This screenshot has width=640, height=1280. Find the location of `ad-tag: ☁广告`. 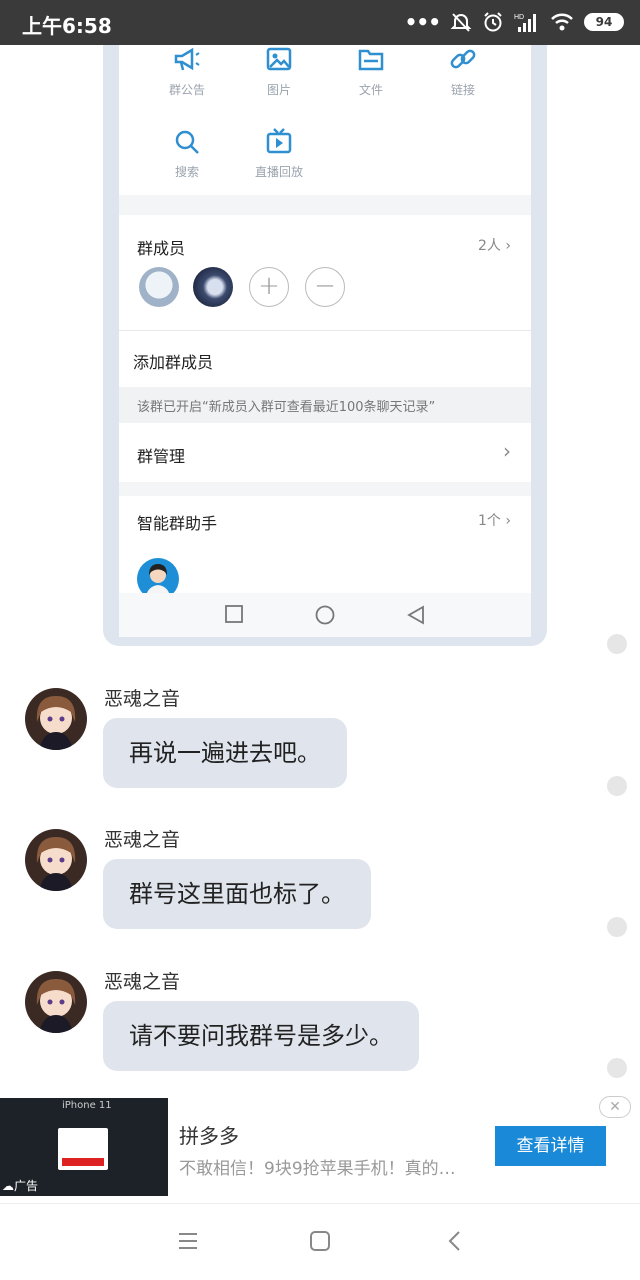

ad-tag: ☁广告 is located at coordinates (20, 1185).